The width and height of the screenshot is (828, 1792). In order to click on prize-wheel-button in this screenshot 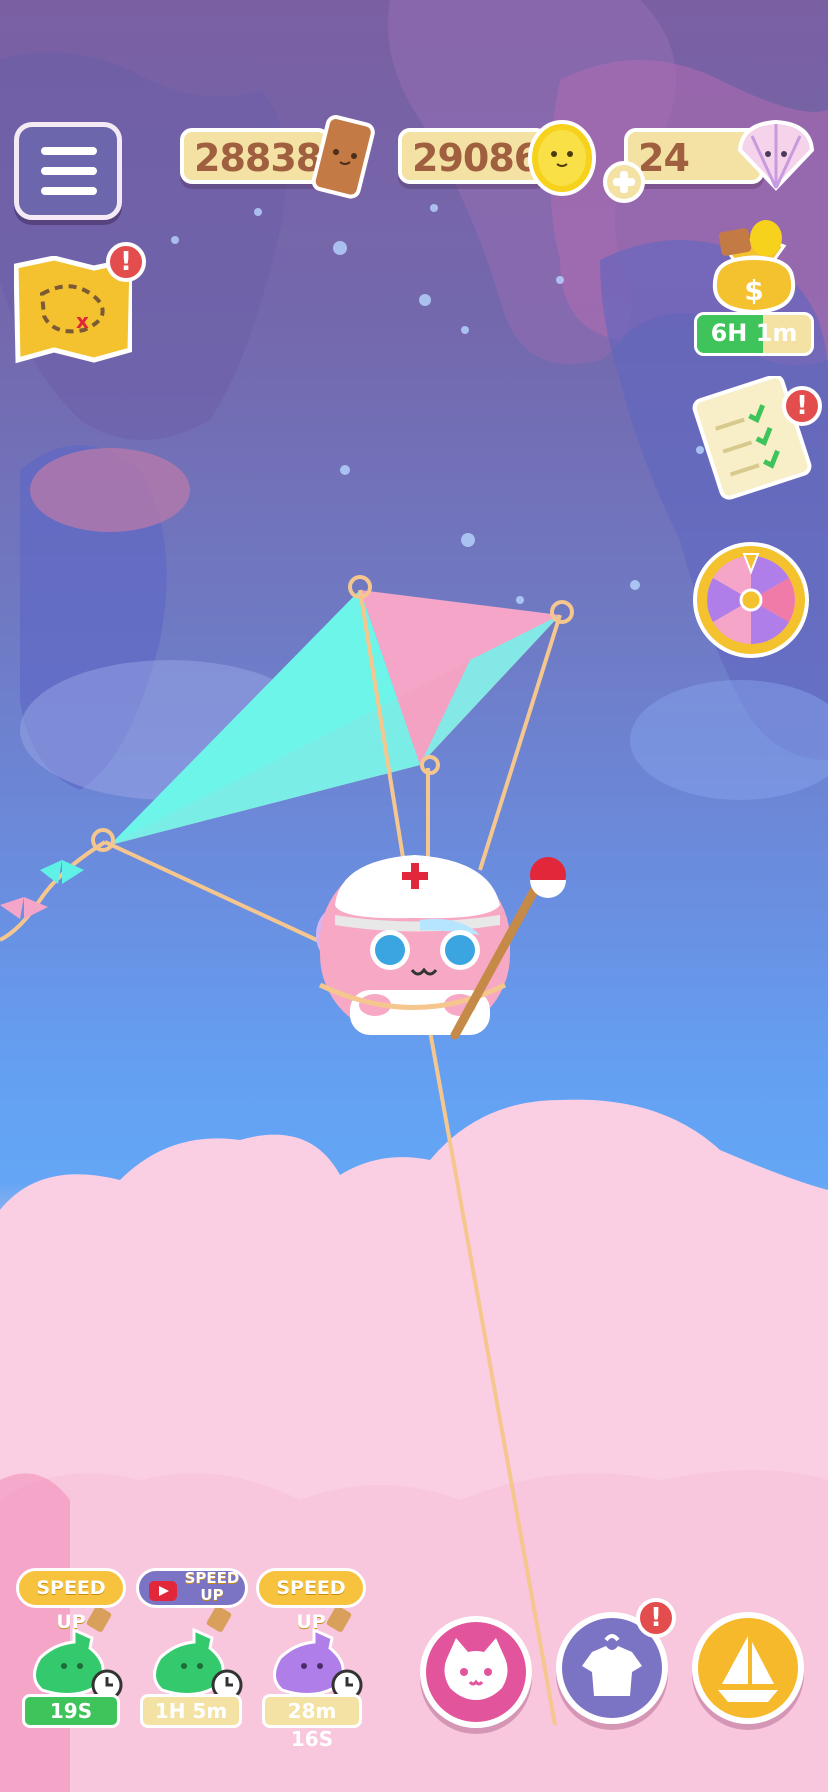, I will do `click(751, 598)`.